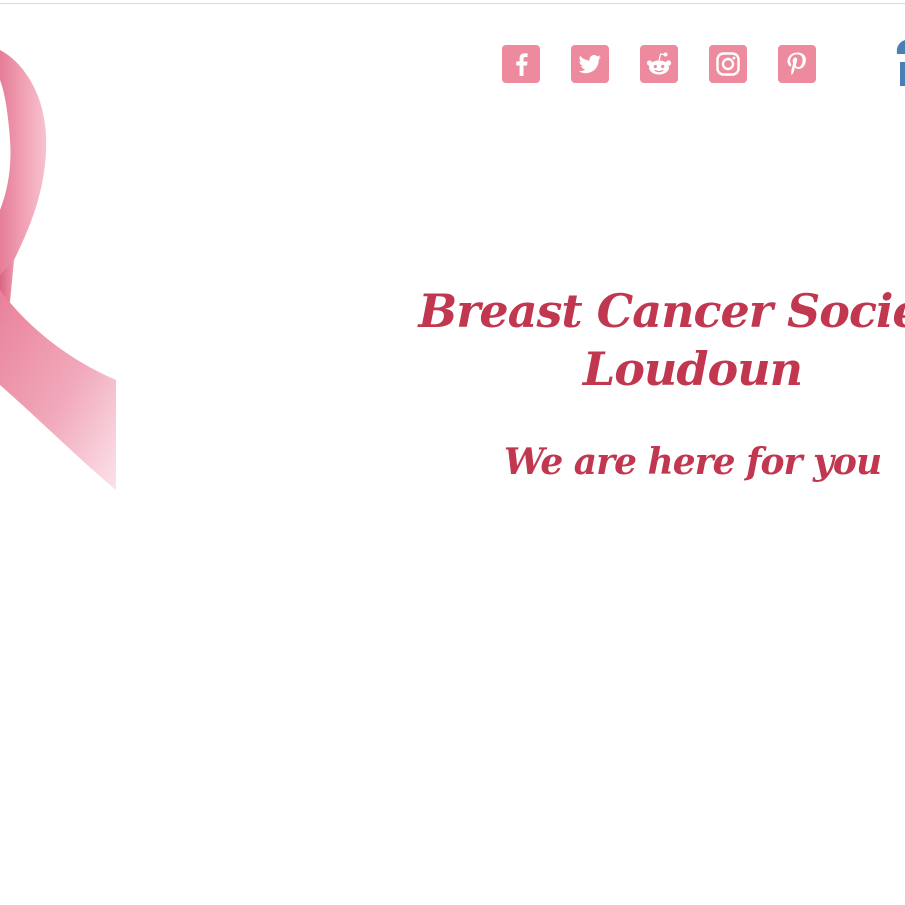 Image resolution: width=905 pixels, height=905 pixels. I want to click on instagram-icon, so click(728, 64).